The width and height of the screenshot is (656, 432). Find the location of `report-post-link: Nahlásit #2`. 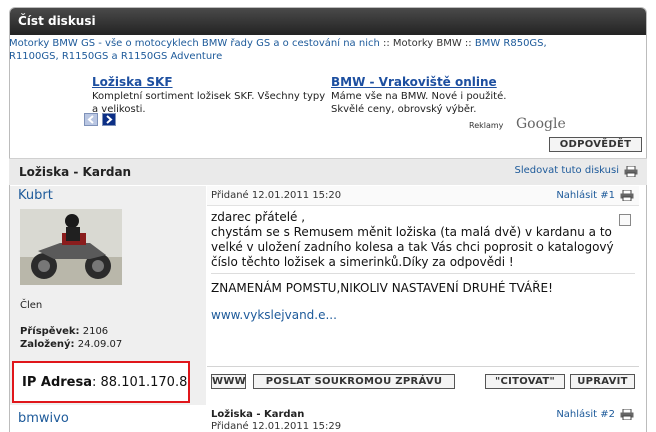

report-post-link: Nahlásit #2 is located at coordinates (585, 414).